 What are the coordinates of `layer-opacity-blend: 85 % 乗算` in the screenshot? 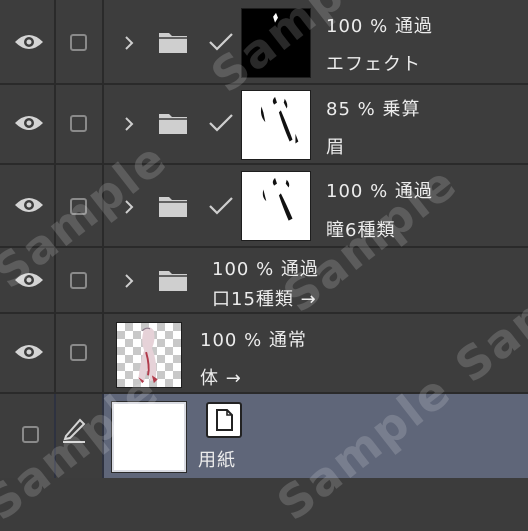 It's located at (373, 109).